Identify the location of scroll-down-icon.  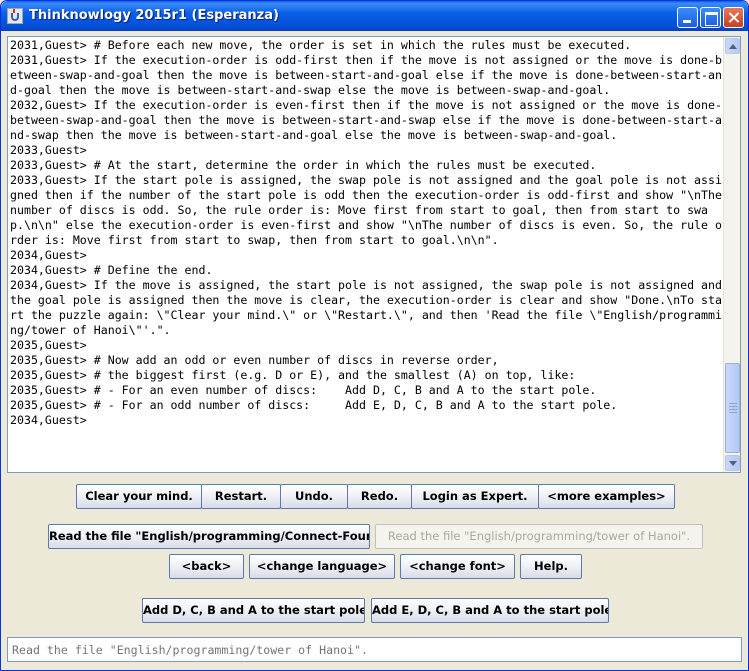
(732, 463).